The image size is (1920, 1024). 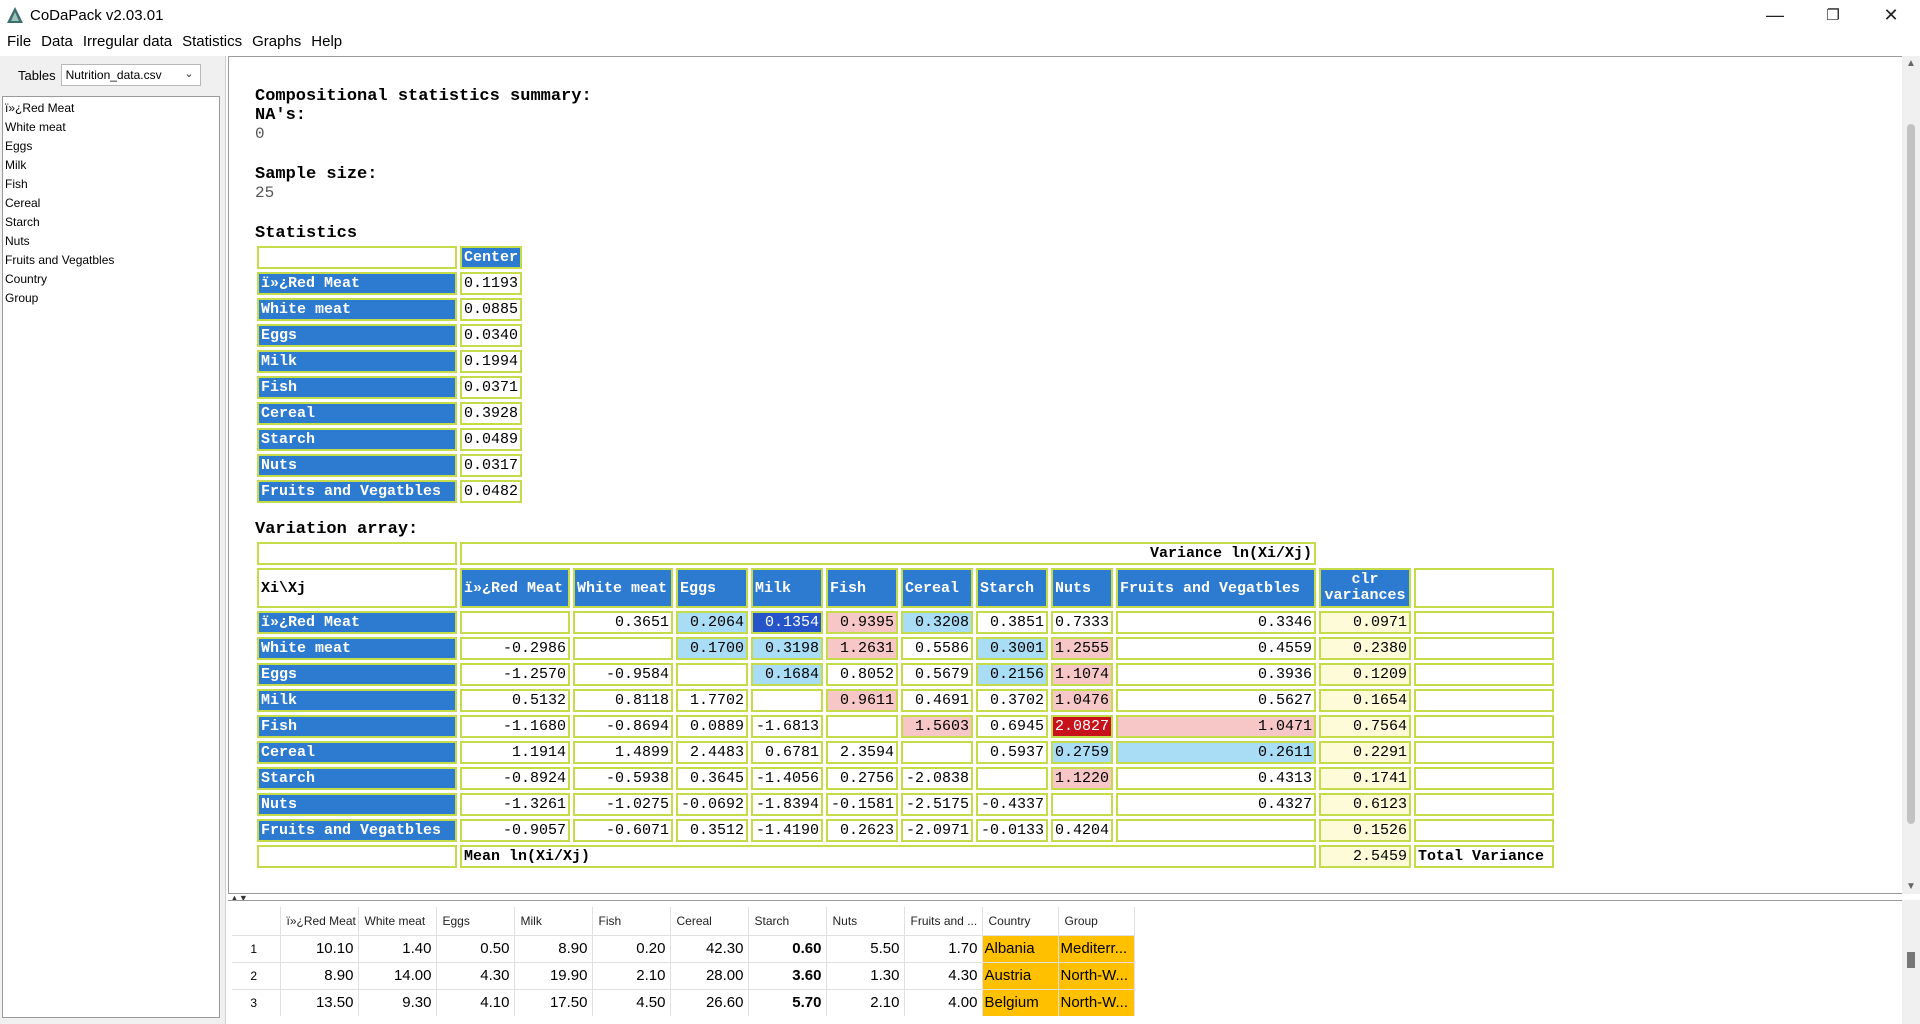 I want to click on variable-item: ï»¿Red Meat, so click(x=111, y=108).